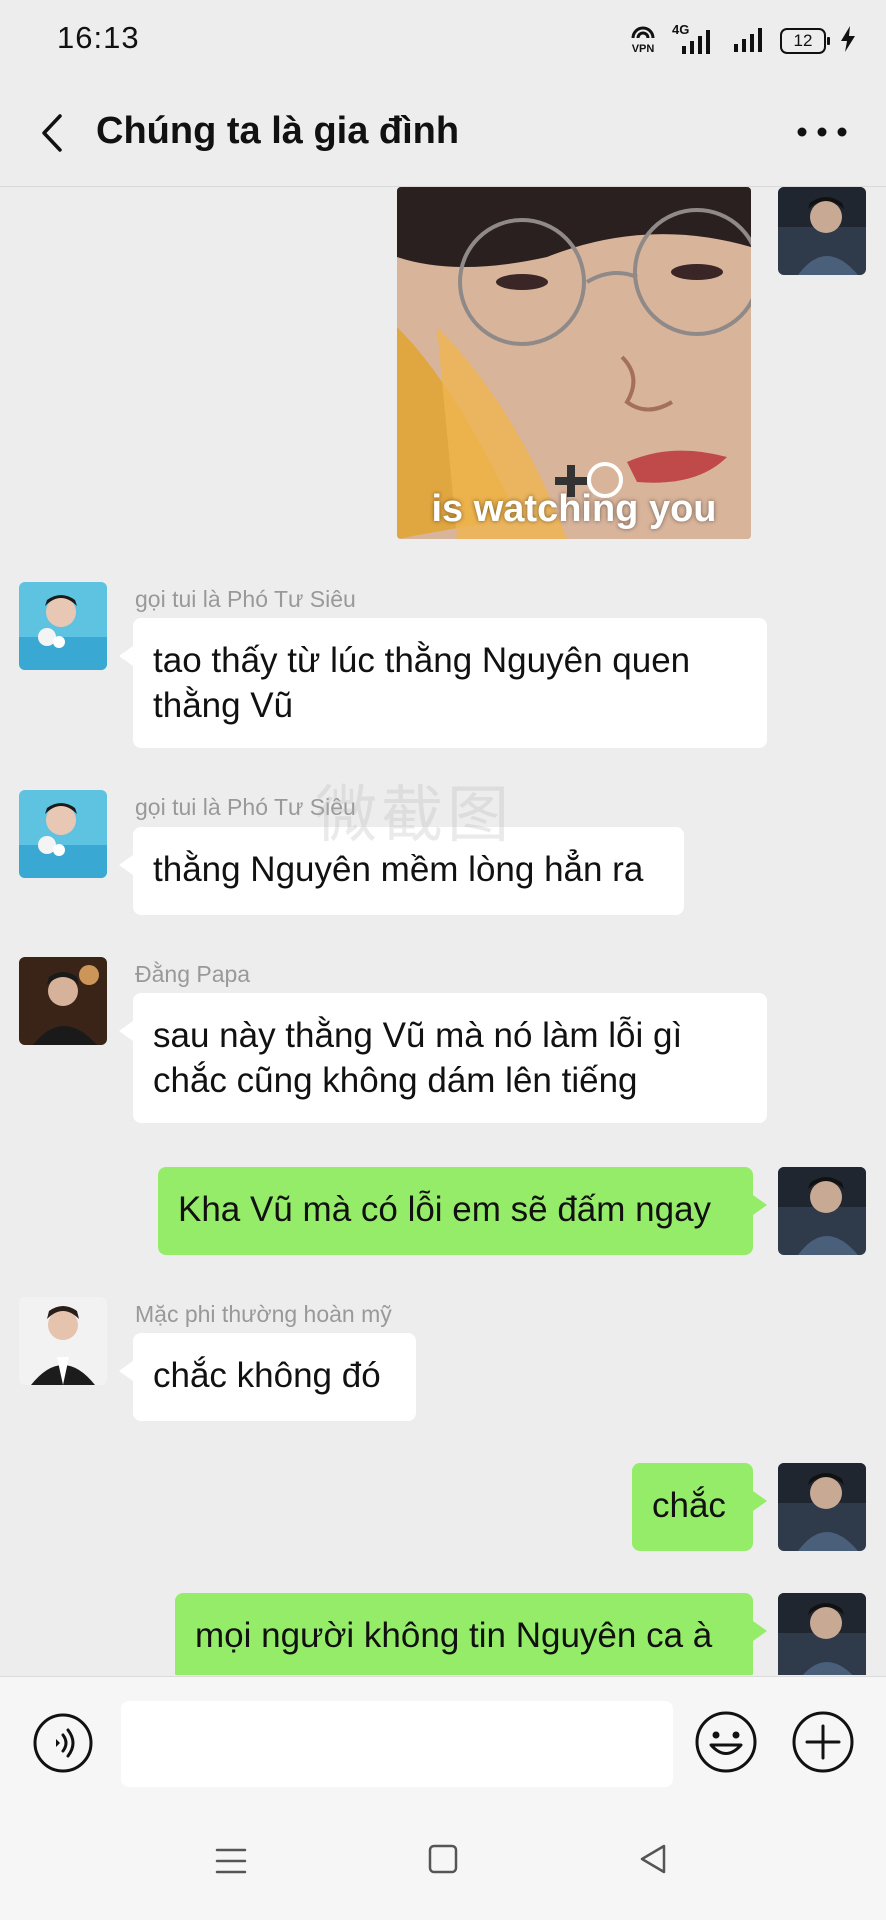  I want to click on nav-menu-button, so click(231, 1861).